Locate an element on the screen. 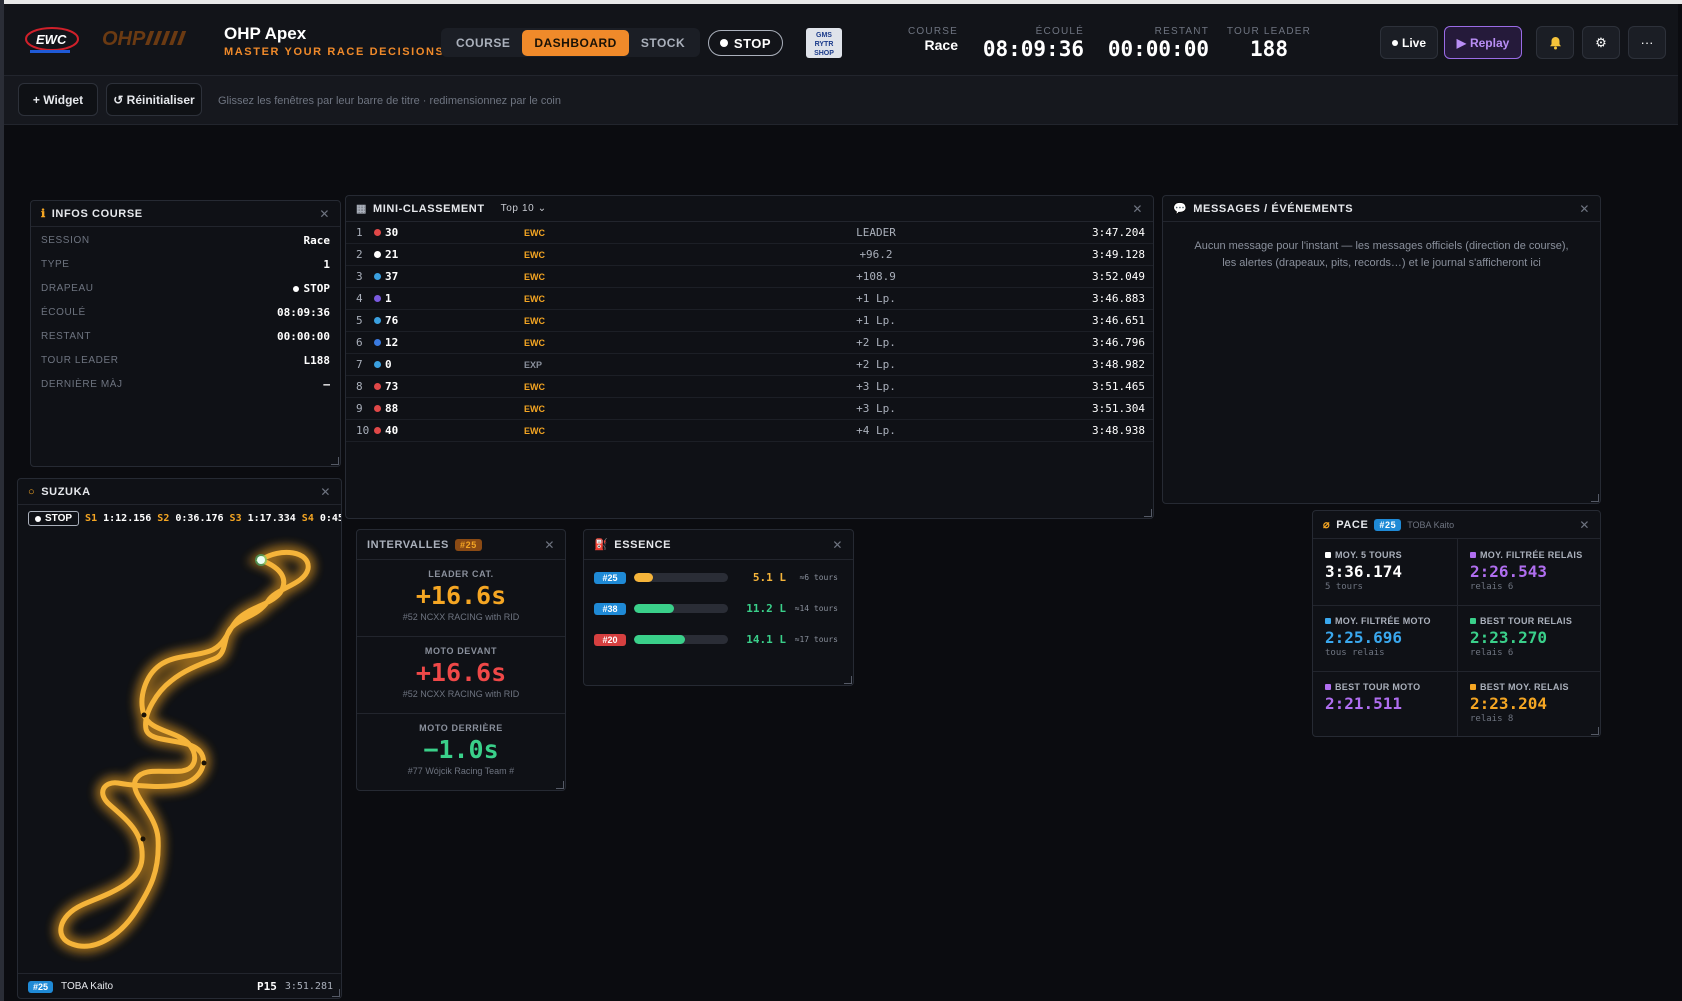  track-map is located at coordinates (180, 753).